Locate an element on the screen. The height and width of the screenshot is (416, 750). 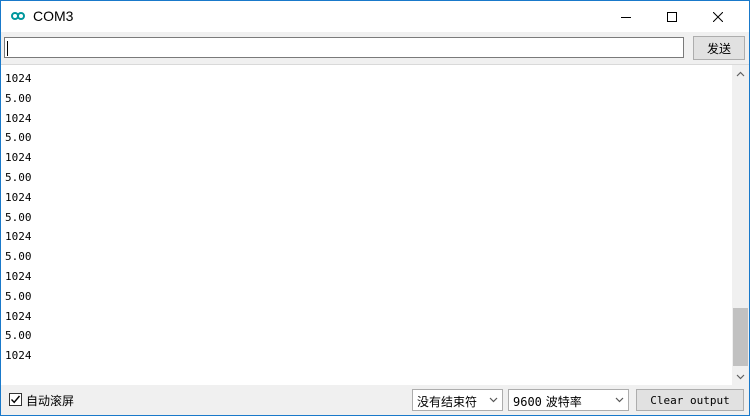
close-button is located at coordinates (718, 16).